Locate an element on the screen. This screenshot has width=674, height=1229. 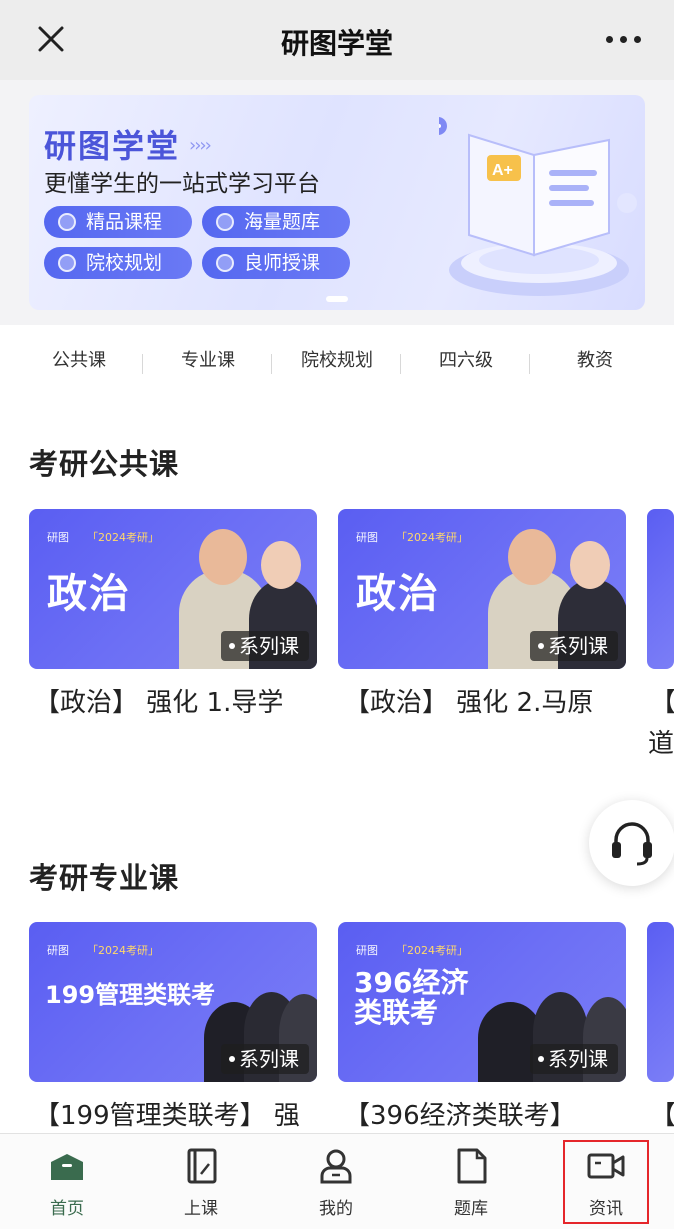
course-caption-partial: 道 is located at coordinates (661, 744).